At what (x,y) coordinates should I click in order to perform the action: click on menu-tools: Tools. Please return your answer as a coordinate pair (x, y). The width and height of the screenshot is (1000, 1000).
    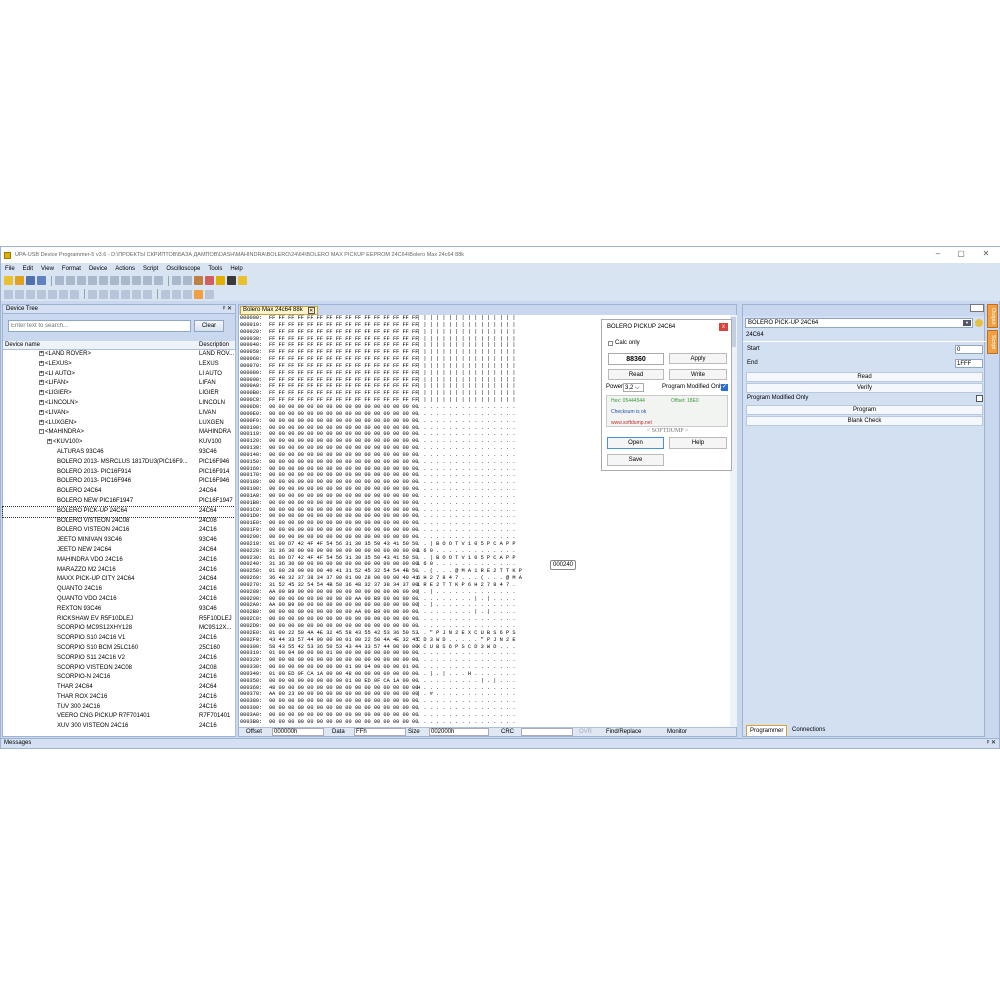
    Looking at the image, I should click on (215, 269).